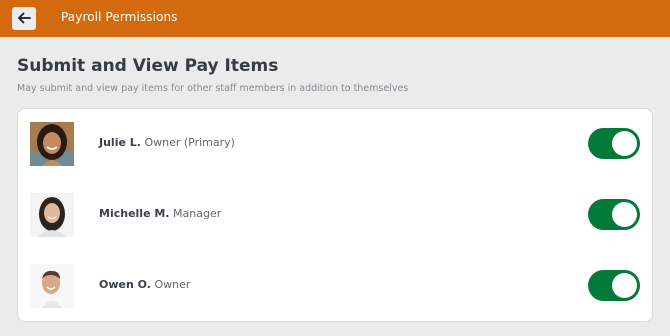 Image resolution: width=670 pixels, height=336 pixels. Describe the element at coordinates (119, 17) in the screenshot. I see `page-title: Payroll Permissions` at that location.